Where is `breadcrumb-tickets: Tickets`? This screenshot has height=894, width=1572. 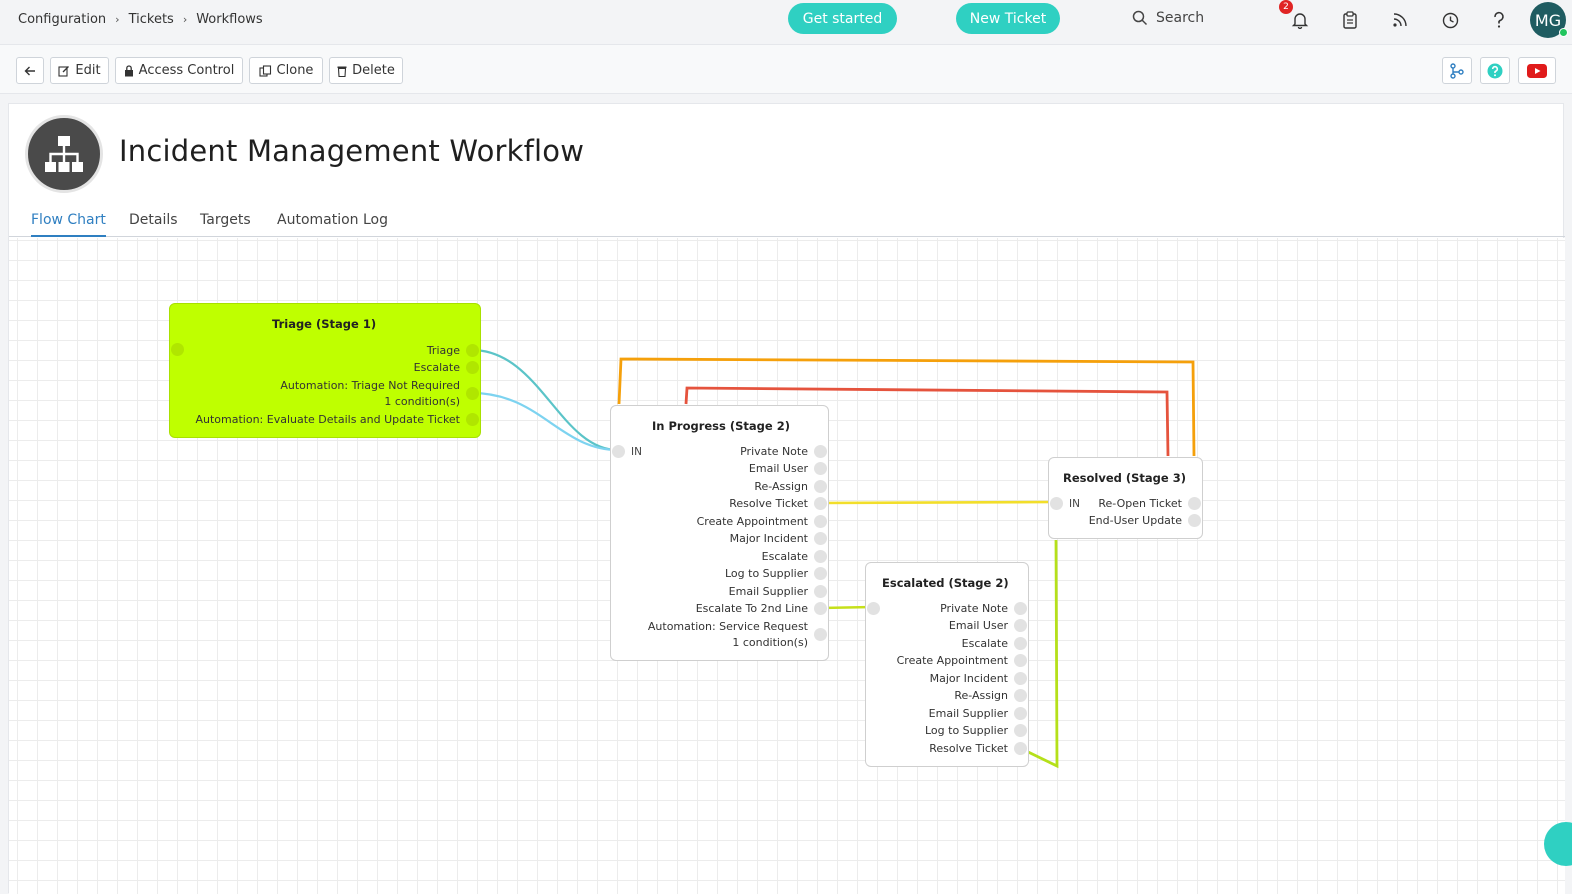 breadcrumb-tickets: Tickets is located at coordinates (151, 19).